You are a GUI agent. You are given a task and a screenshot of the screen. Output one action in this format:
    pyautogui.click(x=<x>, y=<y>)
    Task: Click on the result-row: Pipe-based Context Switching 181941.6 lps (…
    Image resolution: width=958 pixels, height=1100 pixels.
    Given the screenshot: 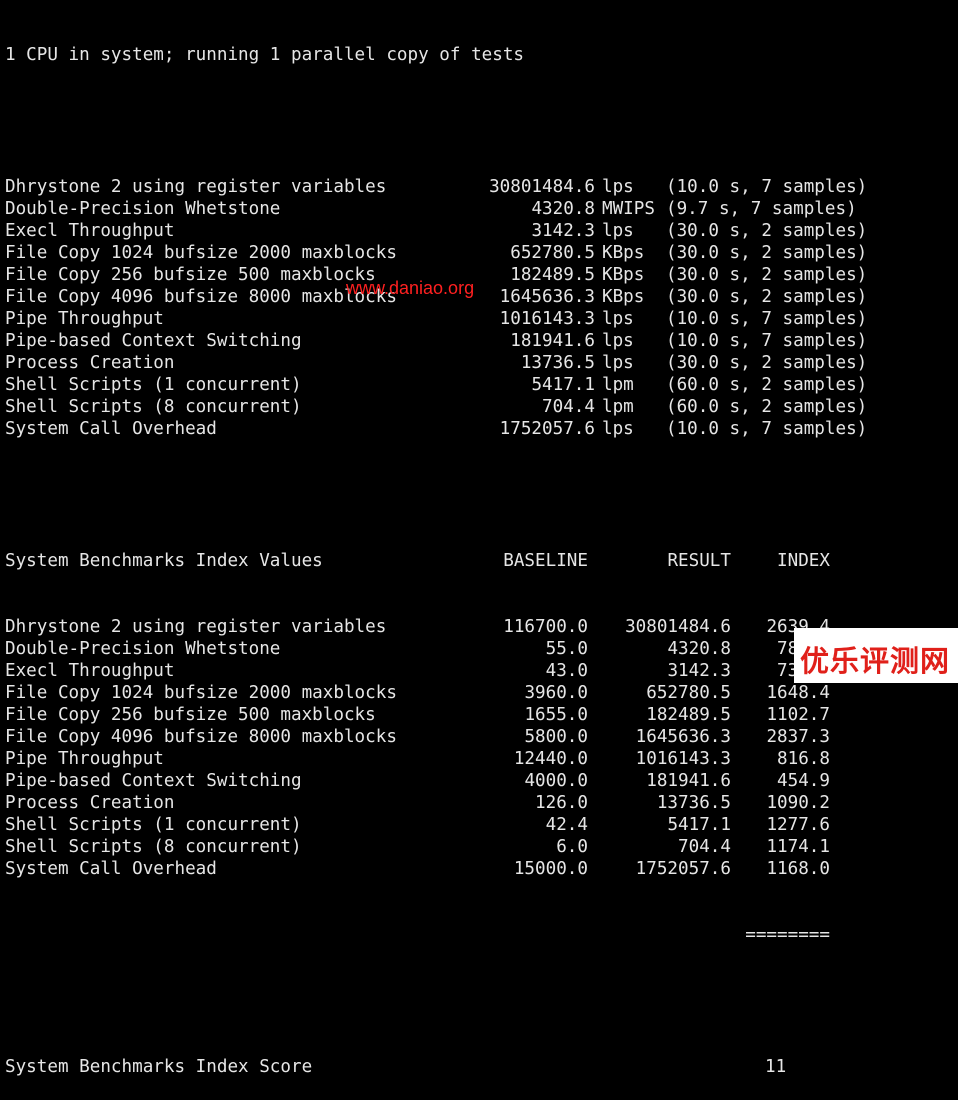 What is the action you would take?
    pyautogui.click(x=455, y=341)
    